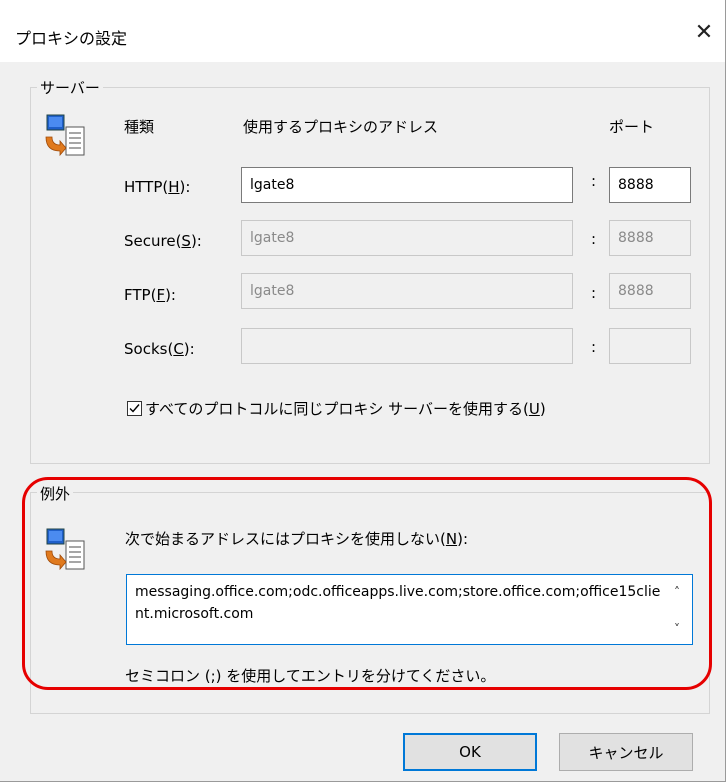  Describe the element at coordinates (594, 181) in the screenshot. I see `http-colon: :` at that location.